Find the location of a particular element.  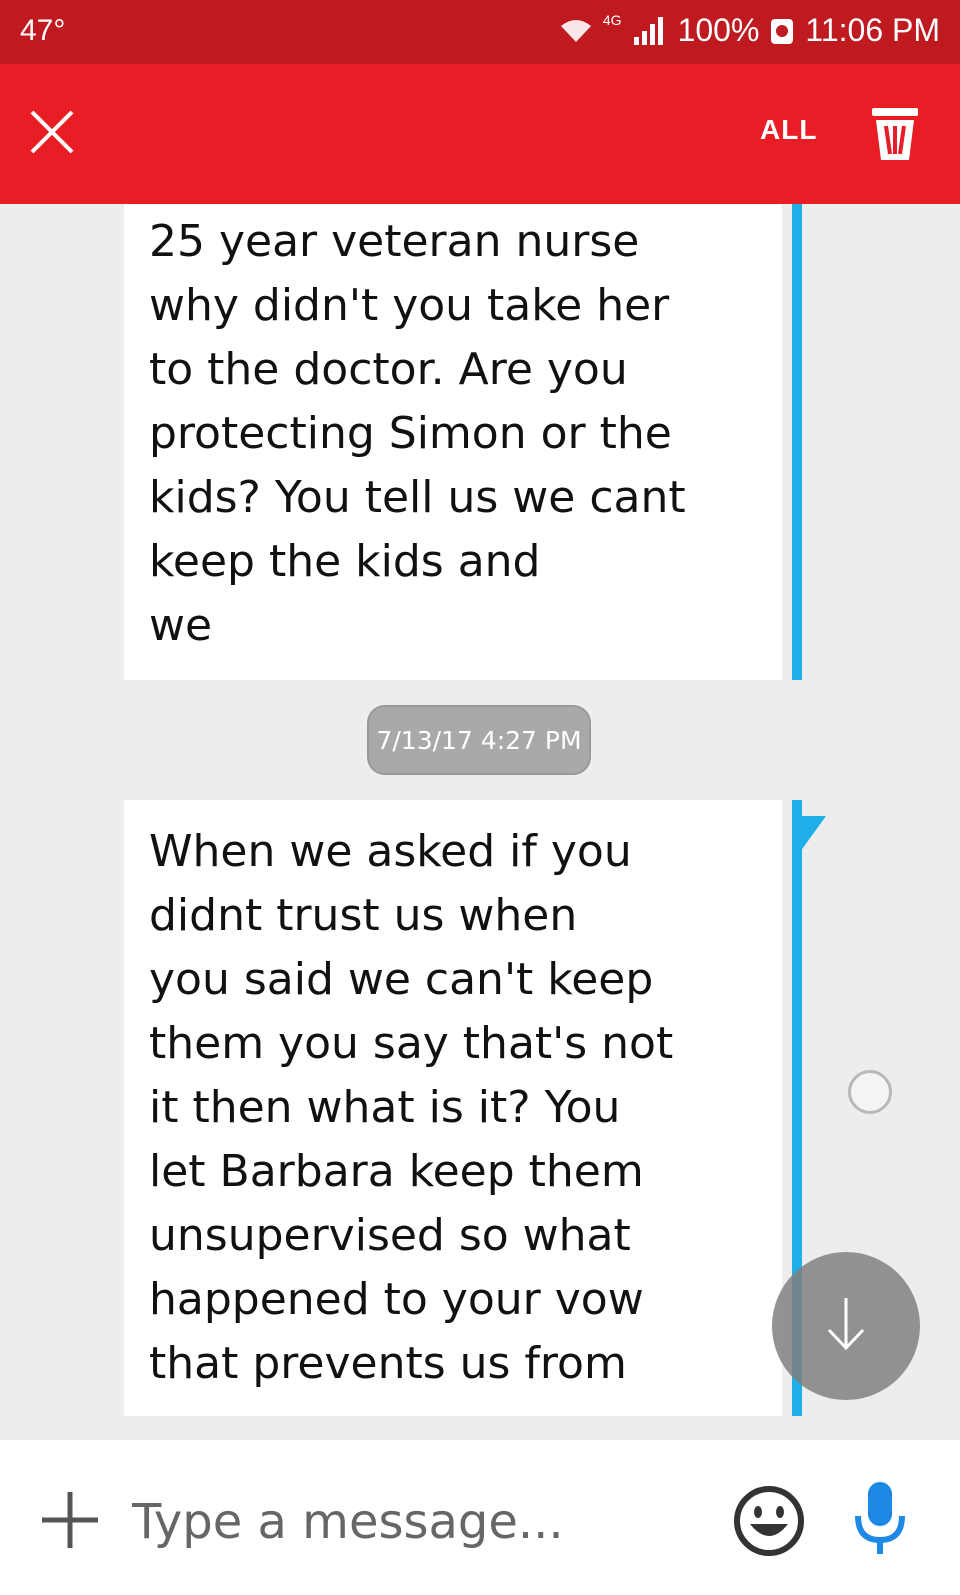

battery-level: 100% is located at coordinates (718, 30).